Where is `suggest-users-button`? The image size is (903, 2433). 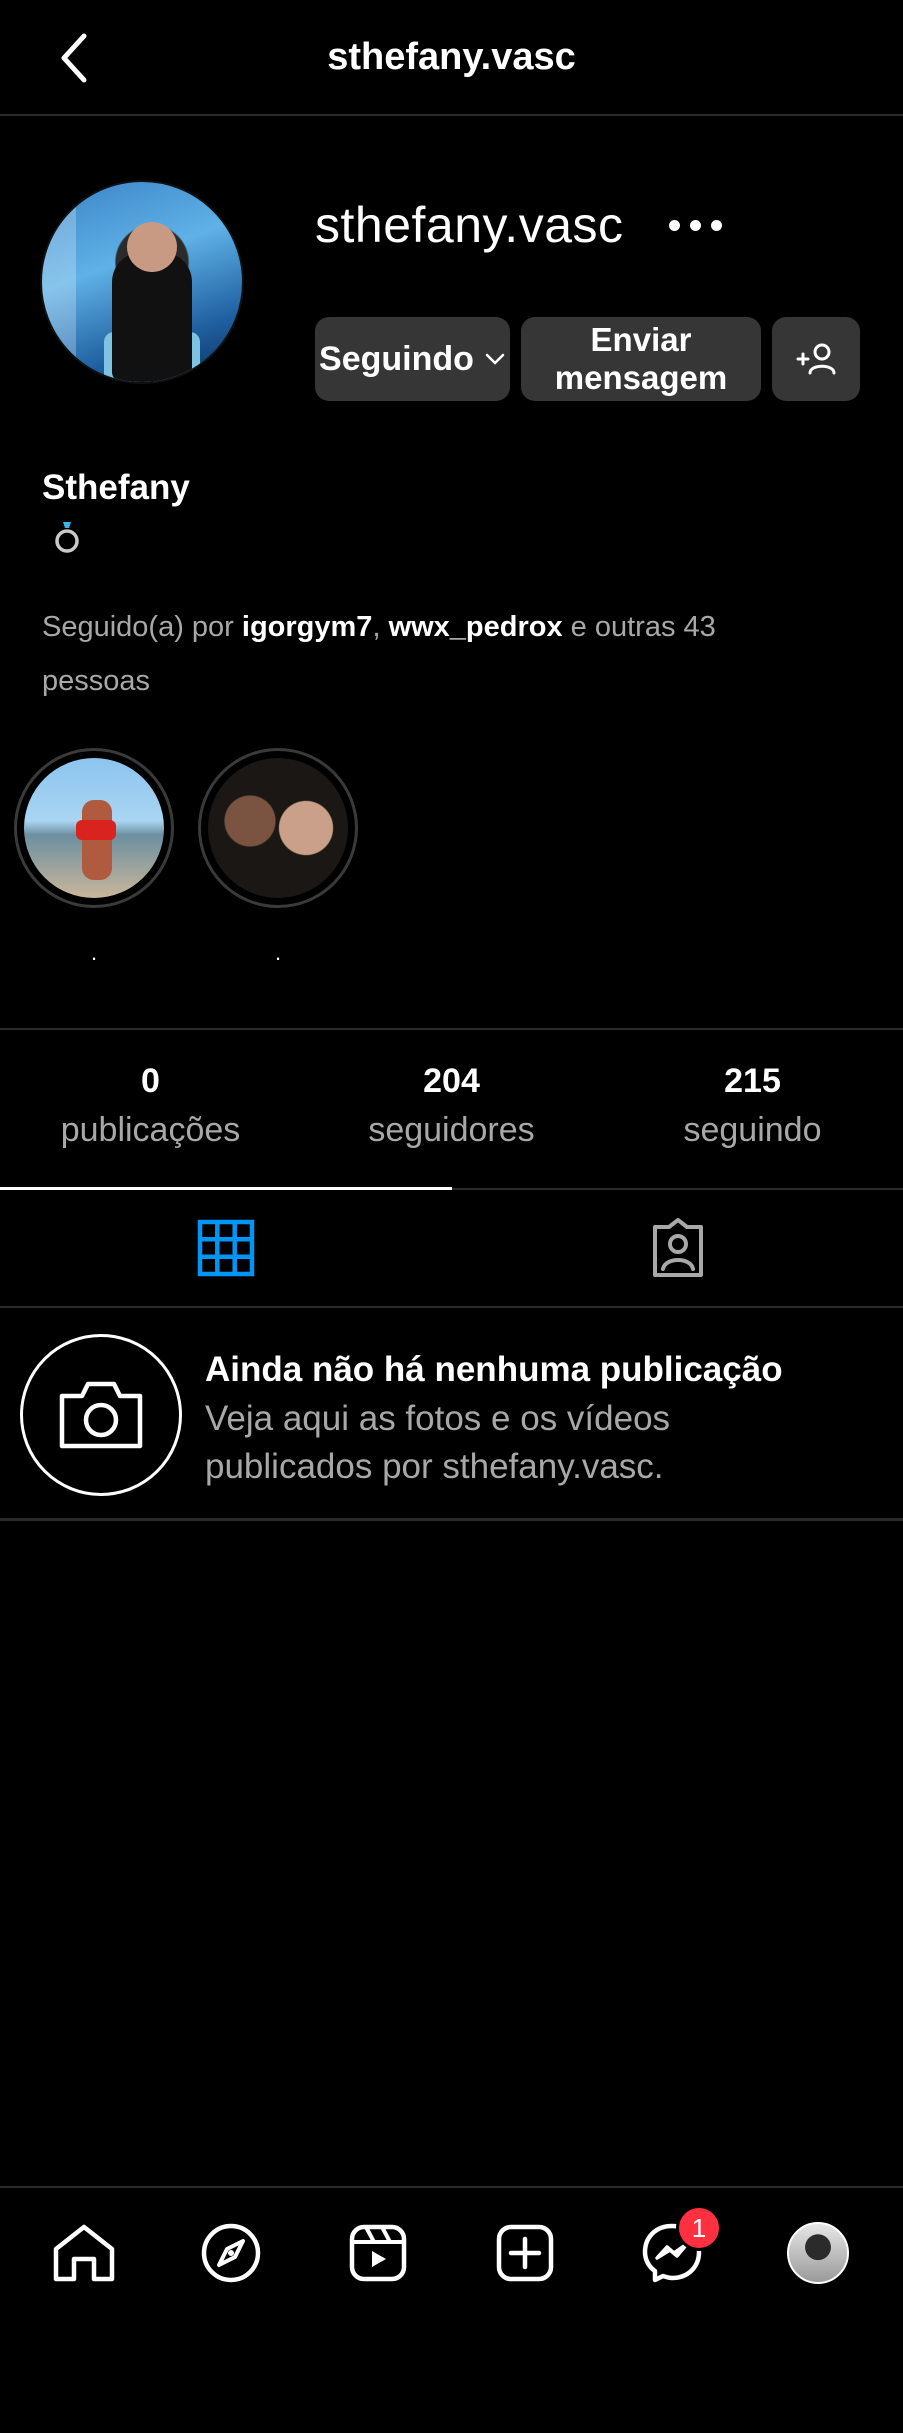
suggest-users-button is located at coordinates (816, 359).